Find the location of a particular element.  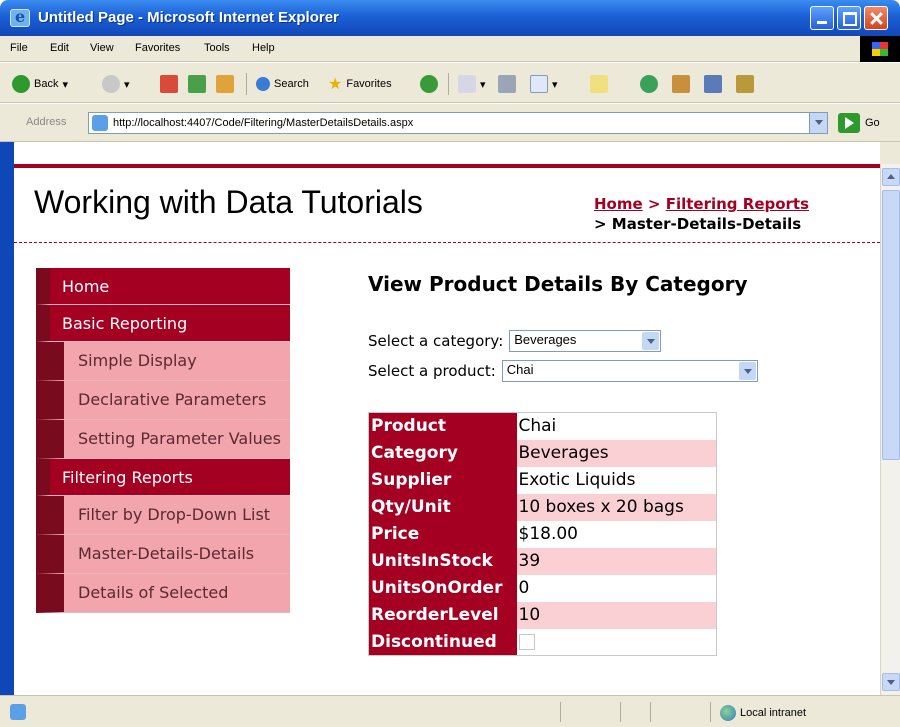

details-row-price: Price $18.00 is located at coordinates (542, 534).